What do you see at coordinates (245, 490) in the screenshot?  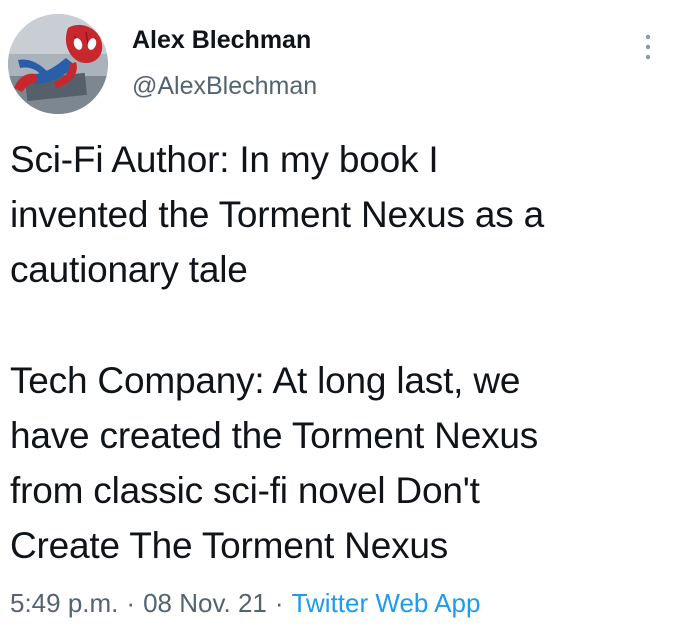 I see `tweet-line: from classic sci-fi novel Don't` at bounding box center [245, 490].